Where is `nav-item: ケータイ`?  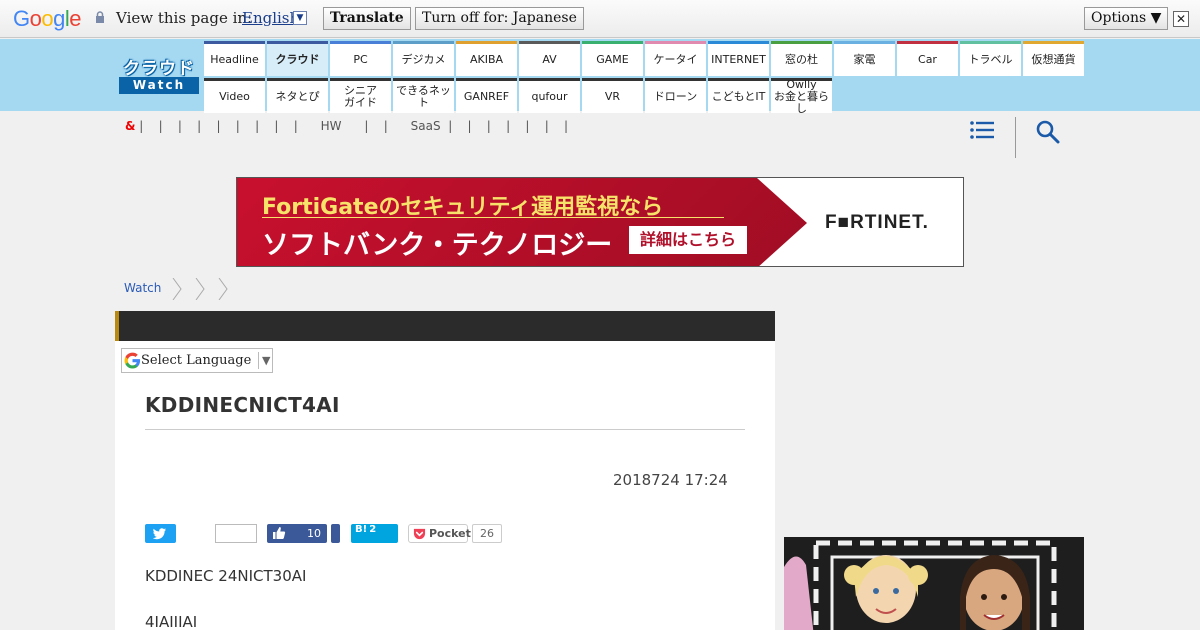
nav-item: ケータイ is located at coordinates (675, 58).